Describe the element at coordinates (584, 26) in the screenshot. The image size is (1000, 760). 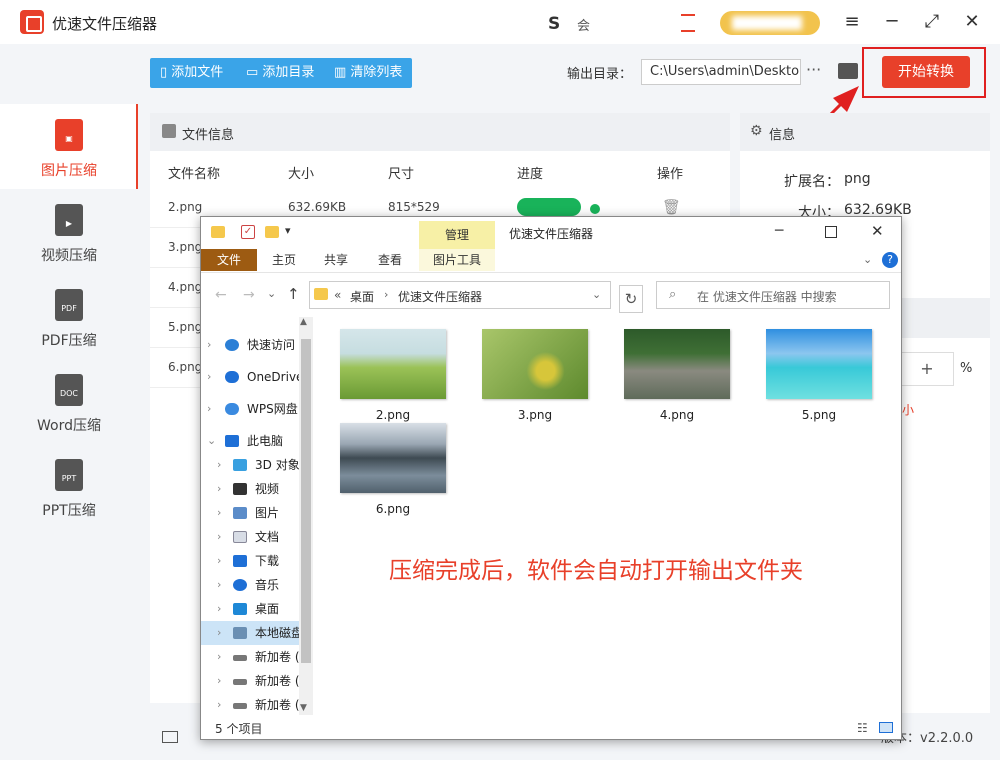
I see `status-text: 会` at that location.